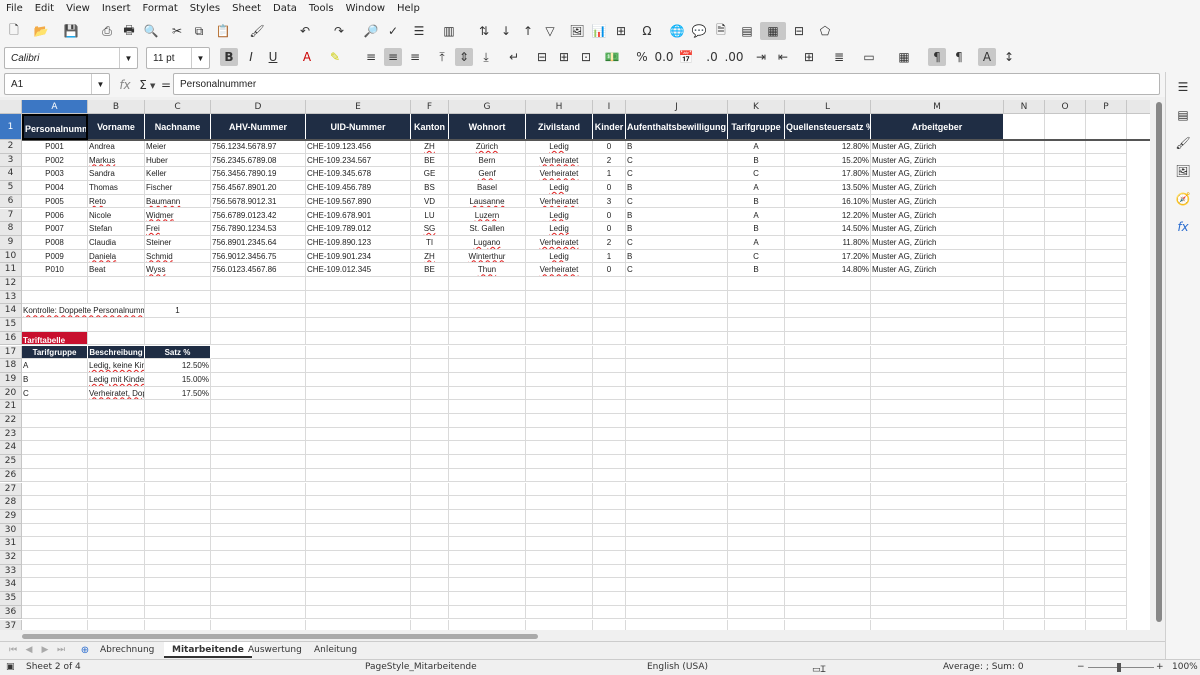 This screenshot has height=675, width=1200. What do you see at coordinates (559, 107) in the screenshot?
I see `column-header-h: H` at bounding box center [559, 107].